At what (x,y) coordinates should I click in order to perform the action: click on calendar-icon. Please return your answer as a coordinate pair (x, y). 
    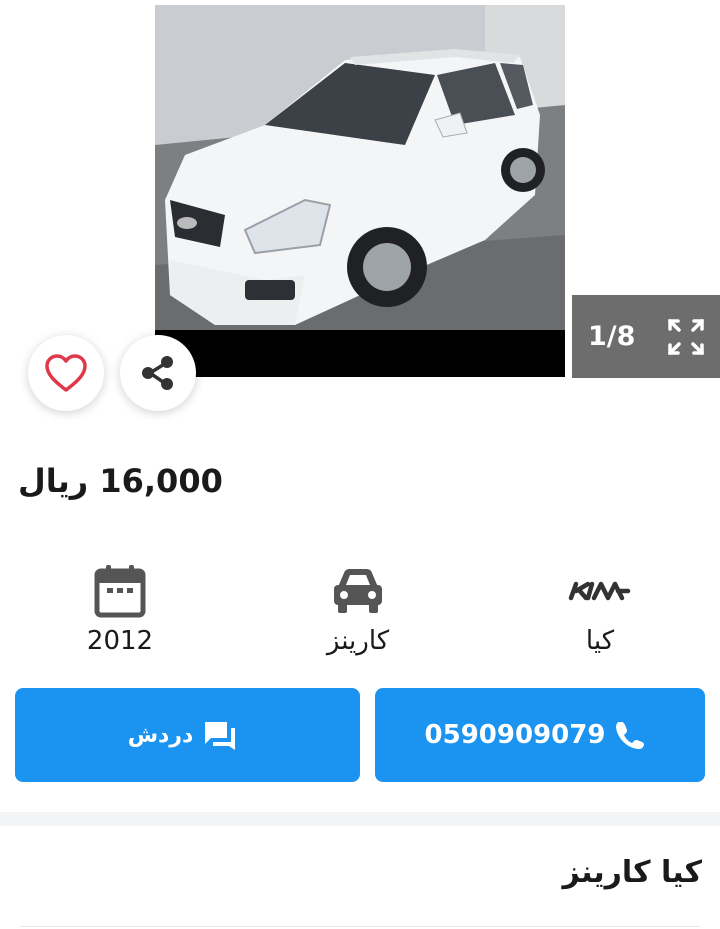
    Looking at the image, I should click on (120, 591).